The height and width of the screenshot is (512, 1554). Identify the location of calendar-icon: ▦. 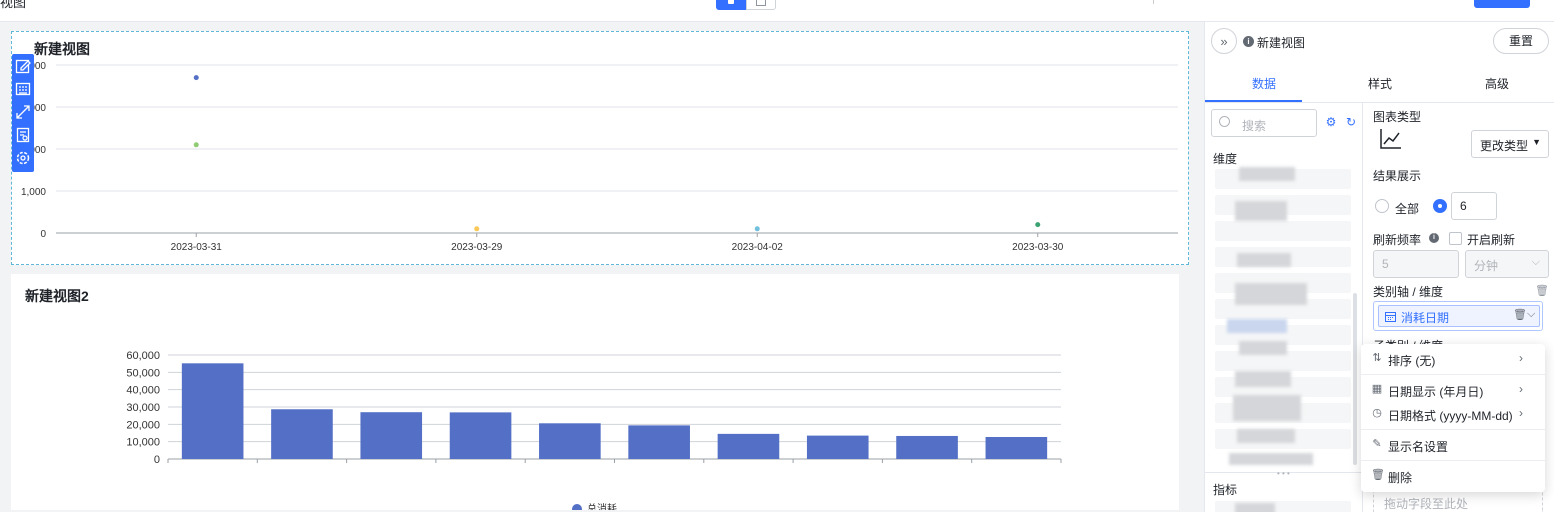
(1377, 389).